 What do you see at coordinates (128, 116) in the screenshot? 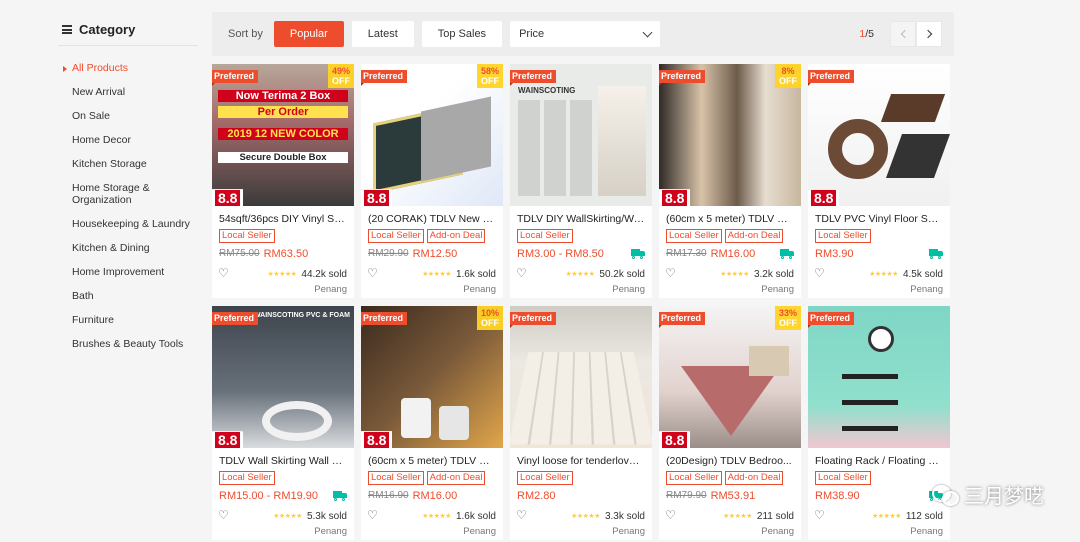
I see `category-item-on-sale: On Sale` at bounding box center [128, 116].